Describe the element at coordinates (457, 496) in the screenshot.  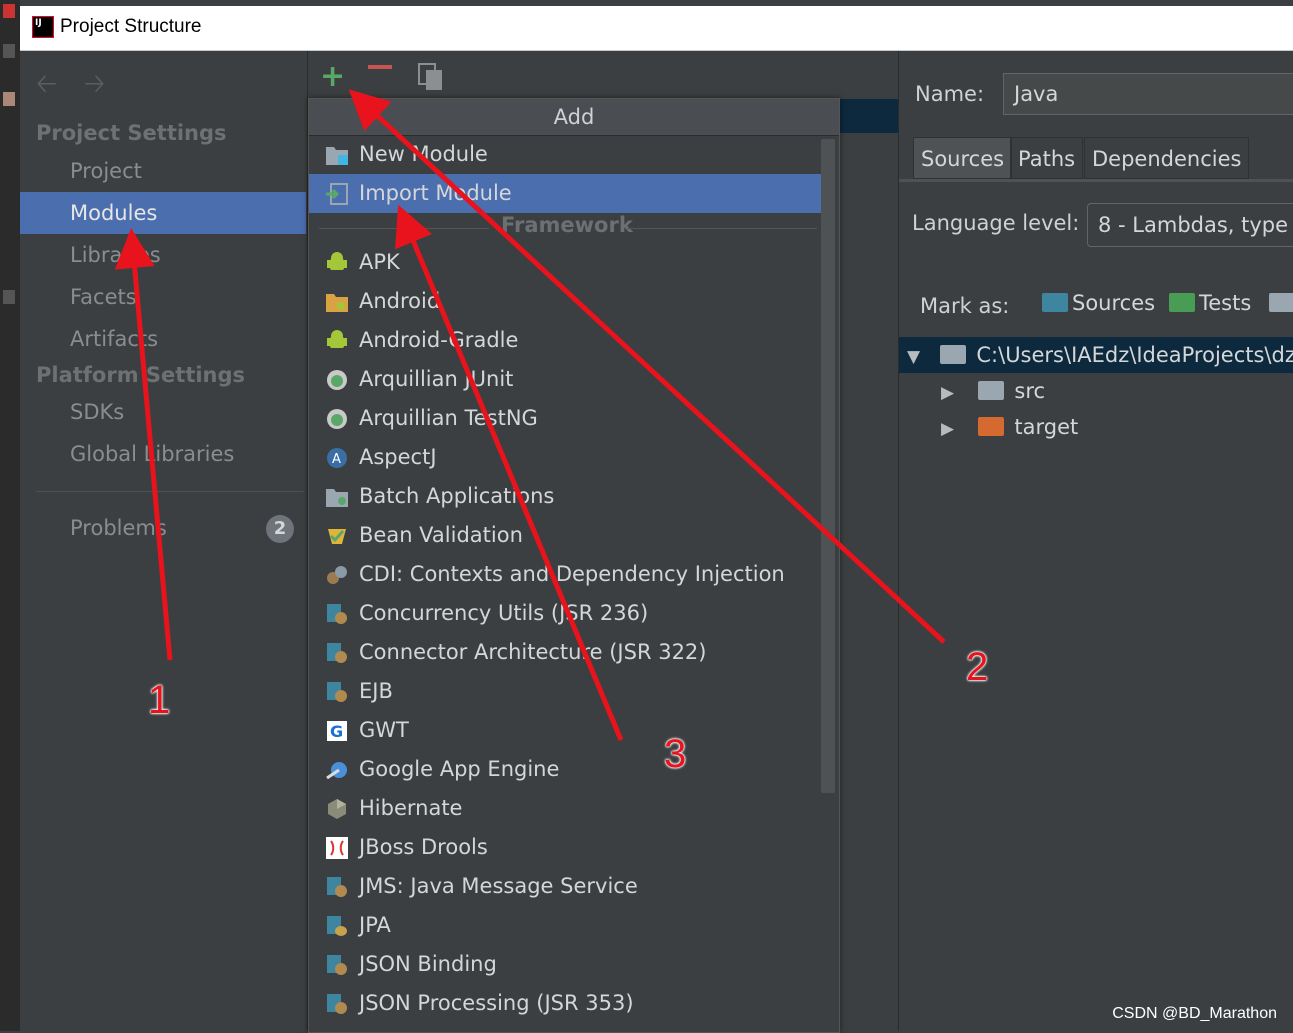
I see `menu-item-label: Batch Applications` at that location.